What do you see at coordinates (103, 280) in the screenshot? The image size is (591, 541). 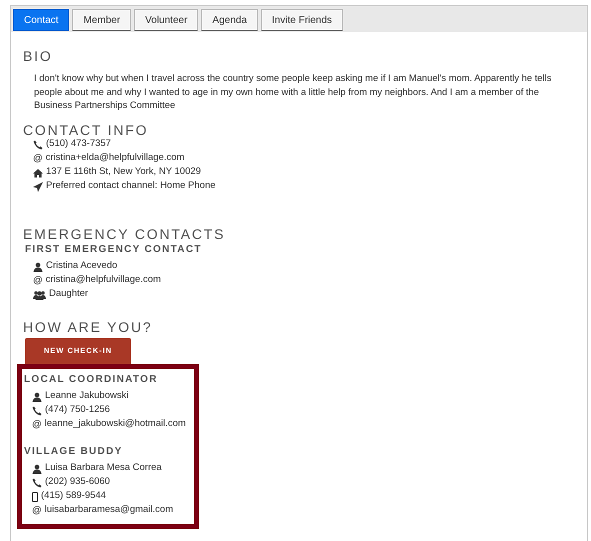 I see `contact-detail: cristina@helpfulvillage.com` at bounding box center [103, 280].